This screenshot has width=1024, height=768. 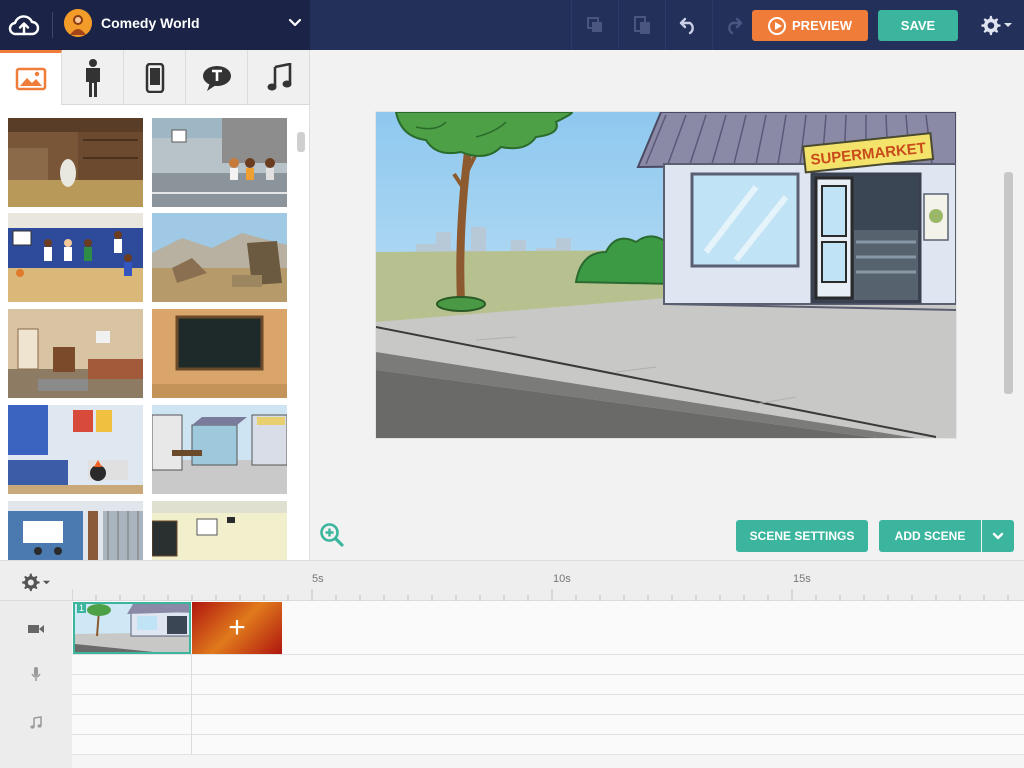 What do you see at coordinates (219, 449) in the screenshot?
I see `background-thumb-bus-stop` at bounding box center [219, 449].